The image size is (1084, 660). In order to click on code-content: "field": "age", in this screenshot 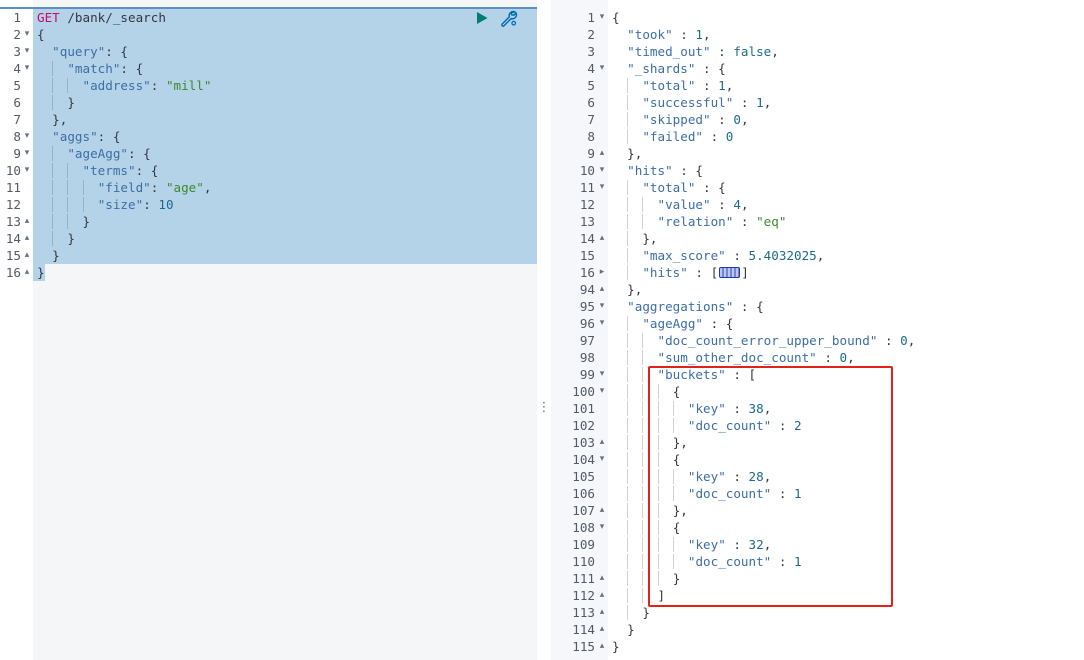, I will do `click(285, 187)`.